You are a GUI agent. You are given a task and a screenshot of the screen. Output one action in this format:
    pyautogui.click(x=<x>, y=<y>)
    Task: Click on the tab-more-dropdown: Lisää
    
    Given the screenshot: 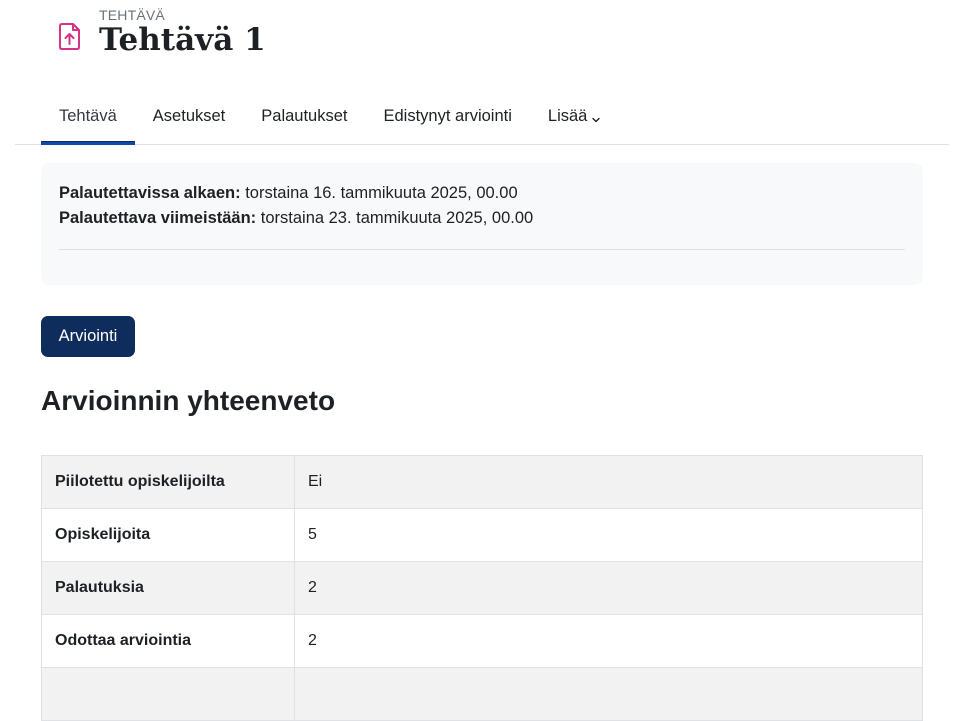 What is the action you would take?
    pyautogui.click(x=574, y=116)
    